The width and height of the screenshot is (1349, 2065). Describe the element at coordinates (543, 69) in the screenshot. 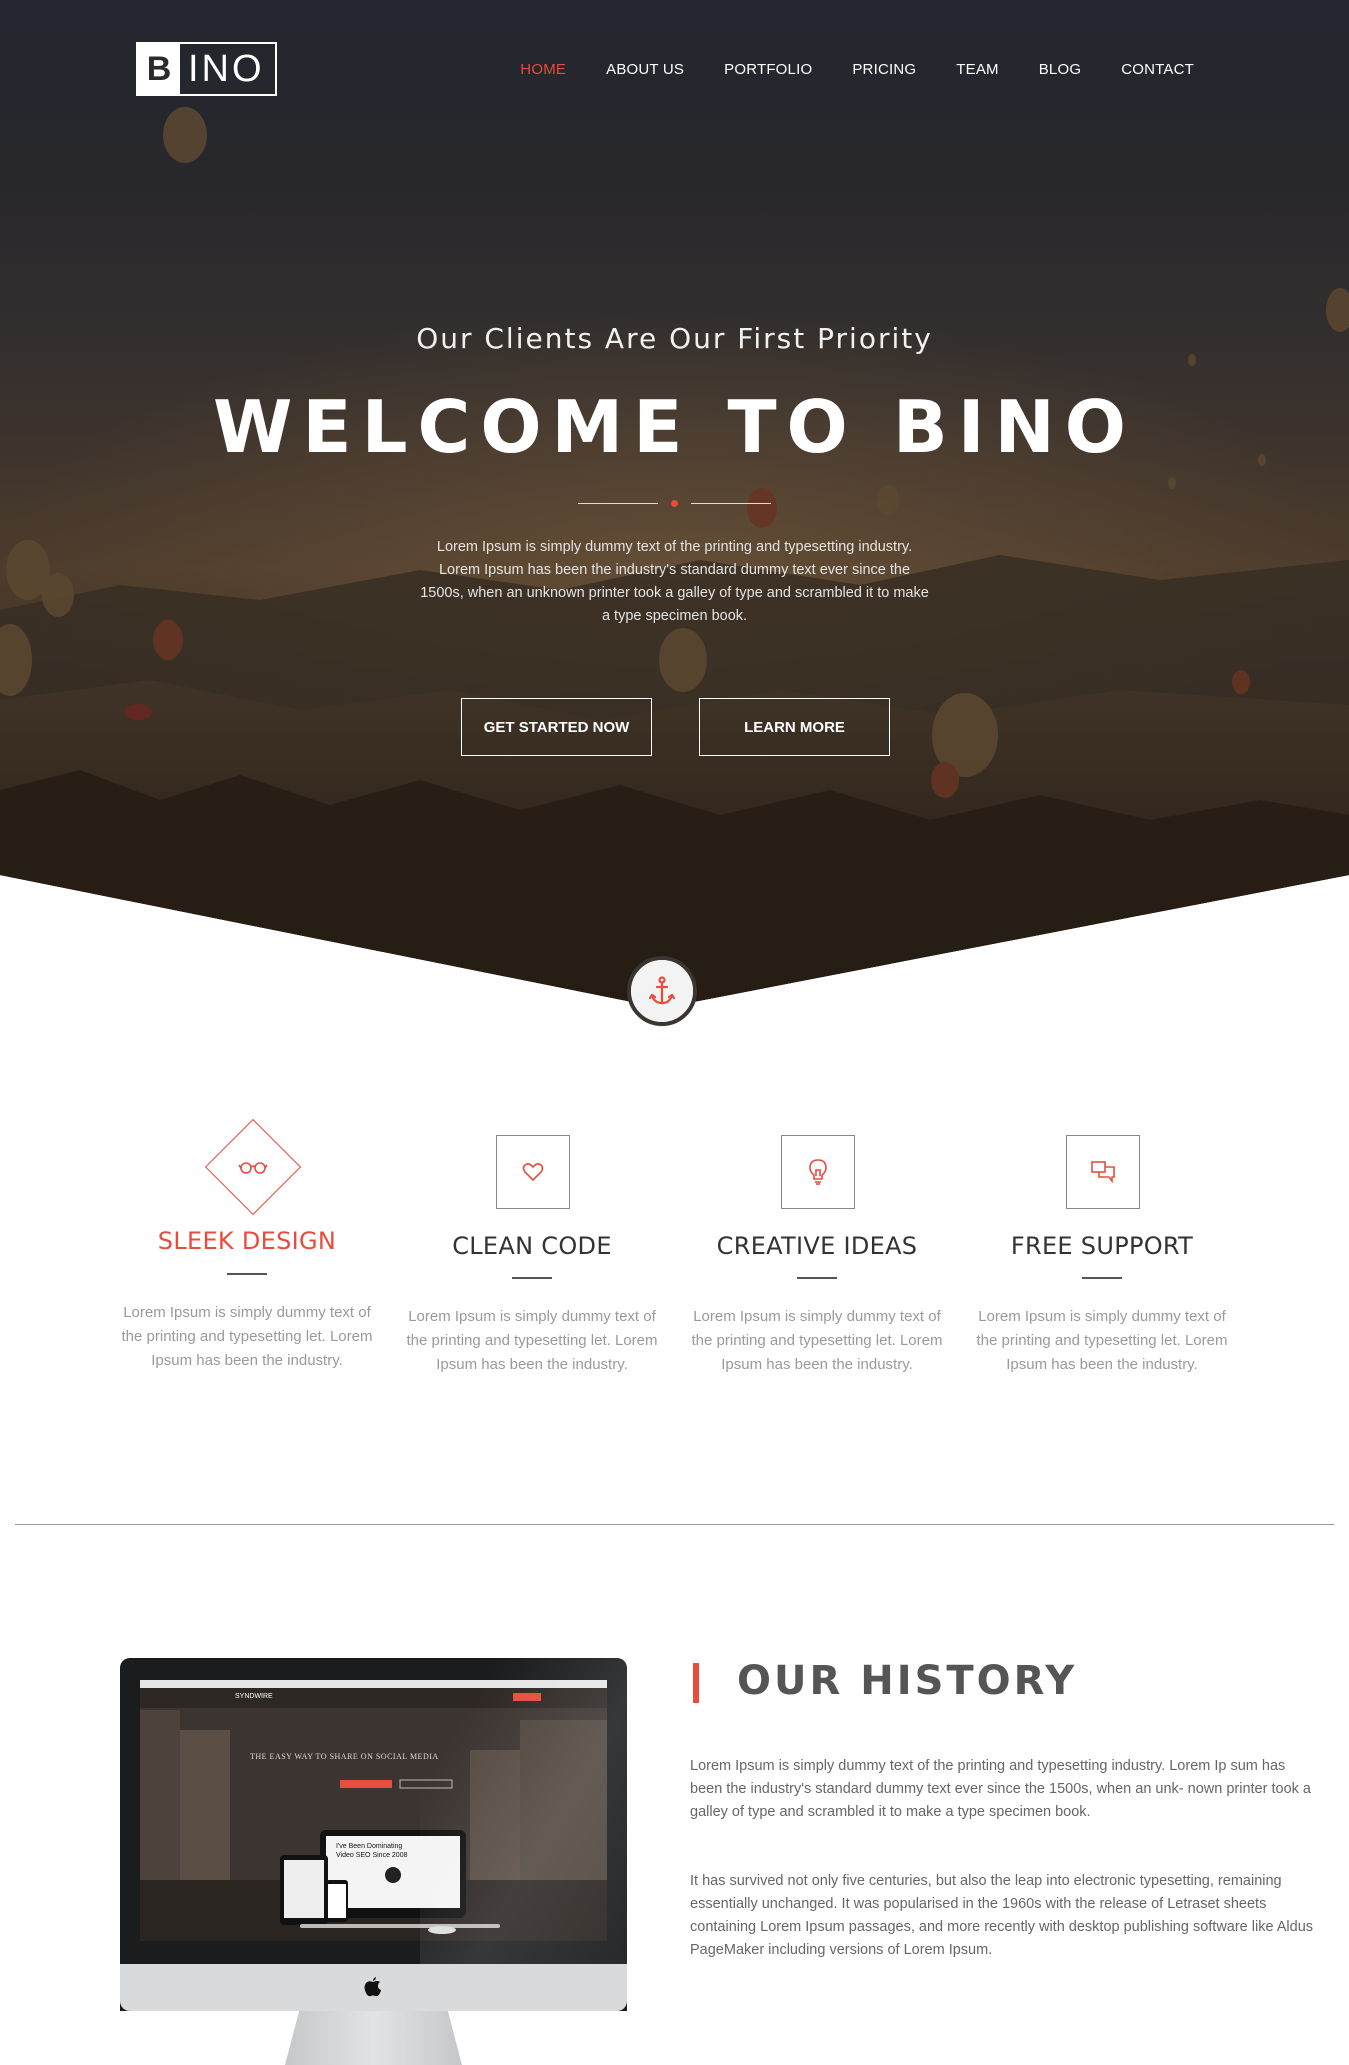

I see `nav-item-home: HOME` at that location.